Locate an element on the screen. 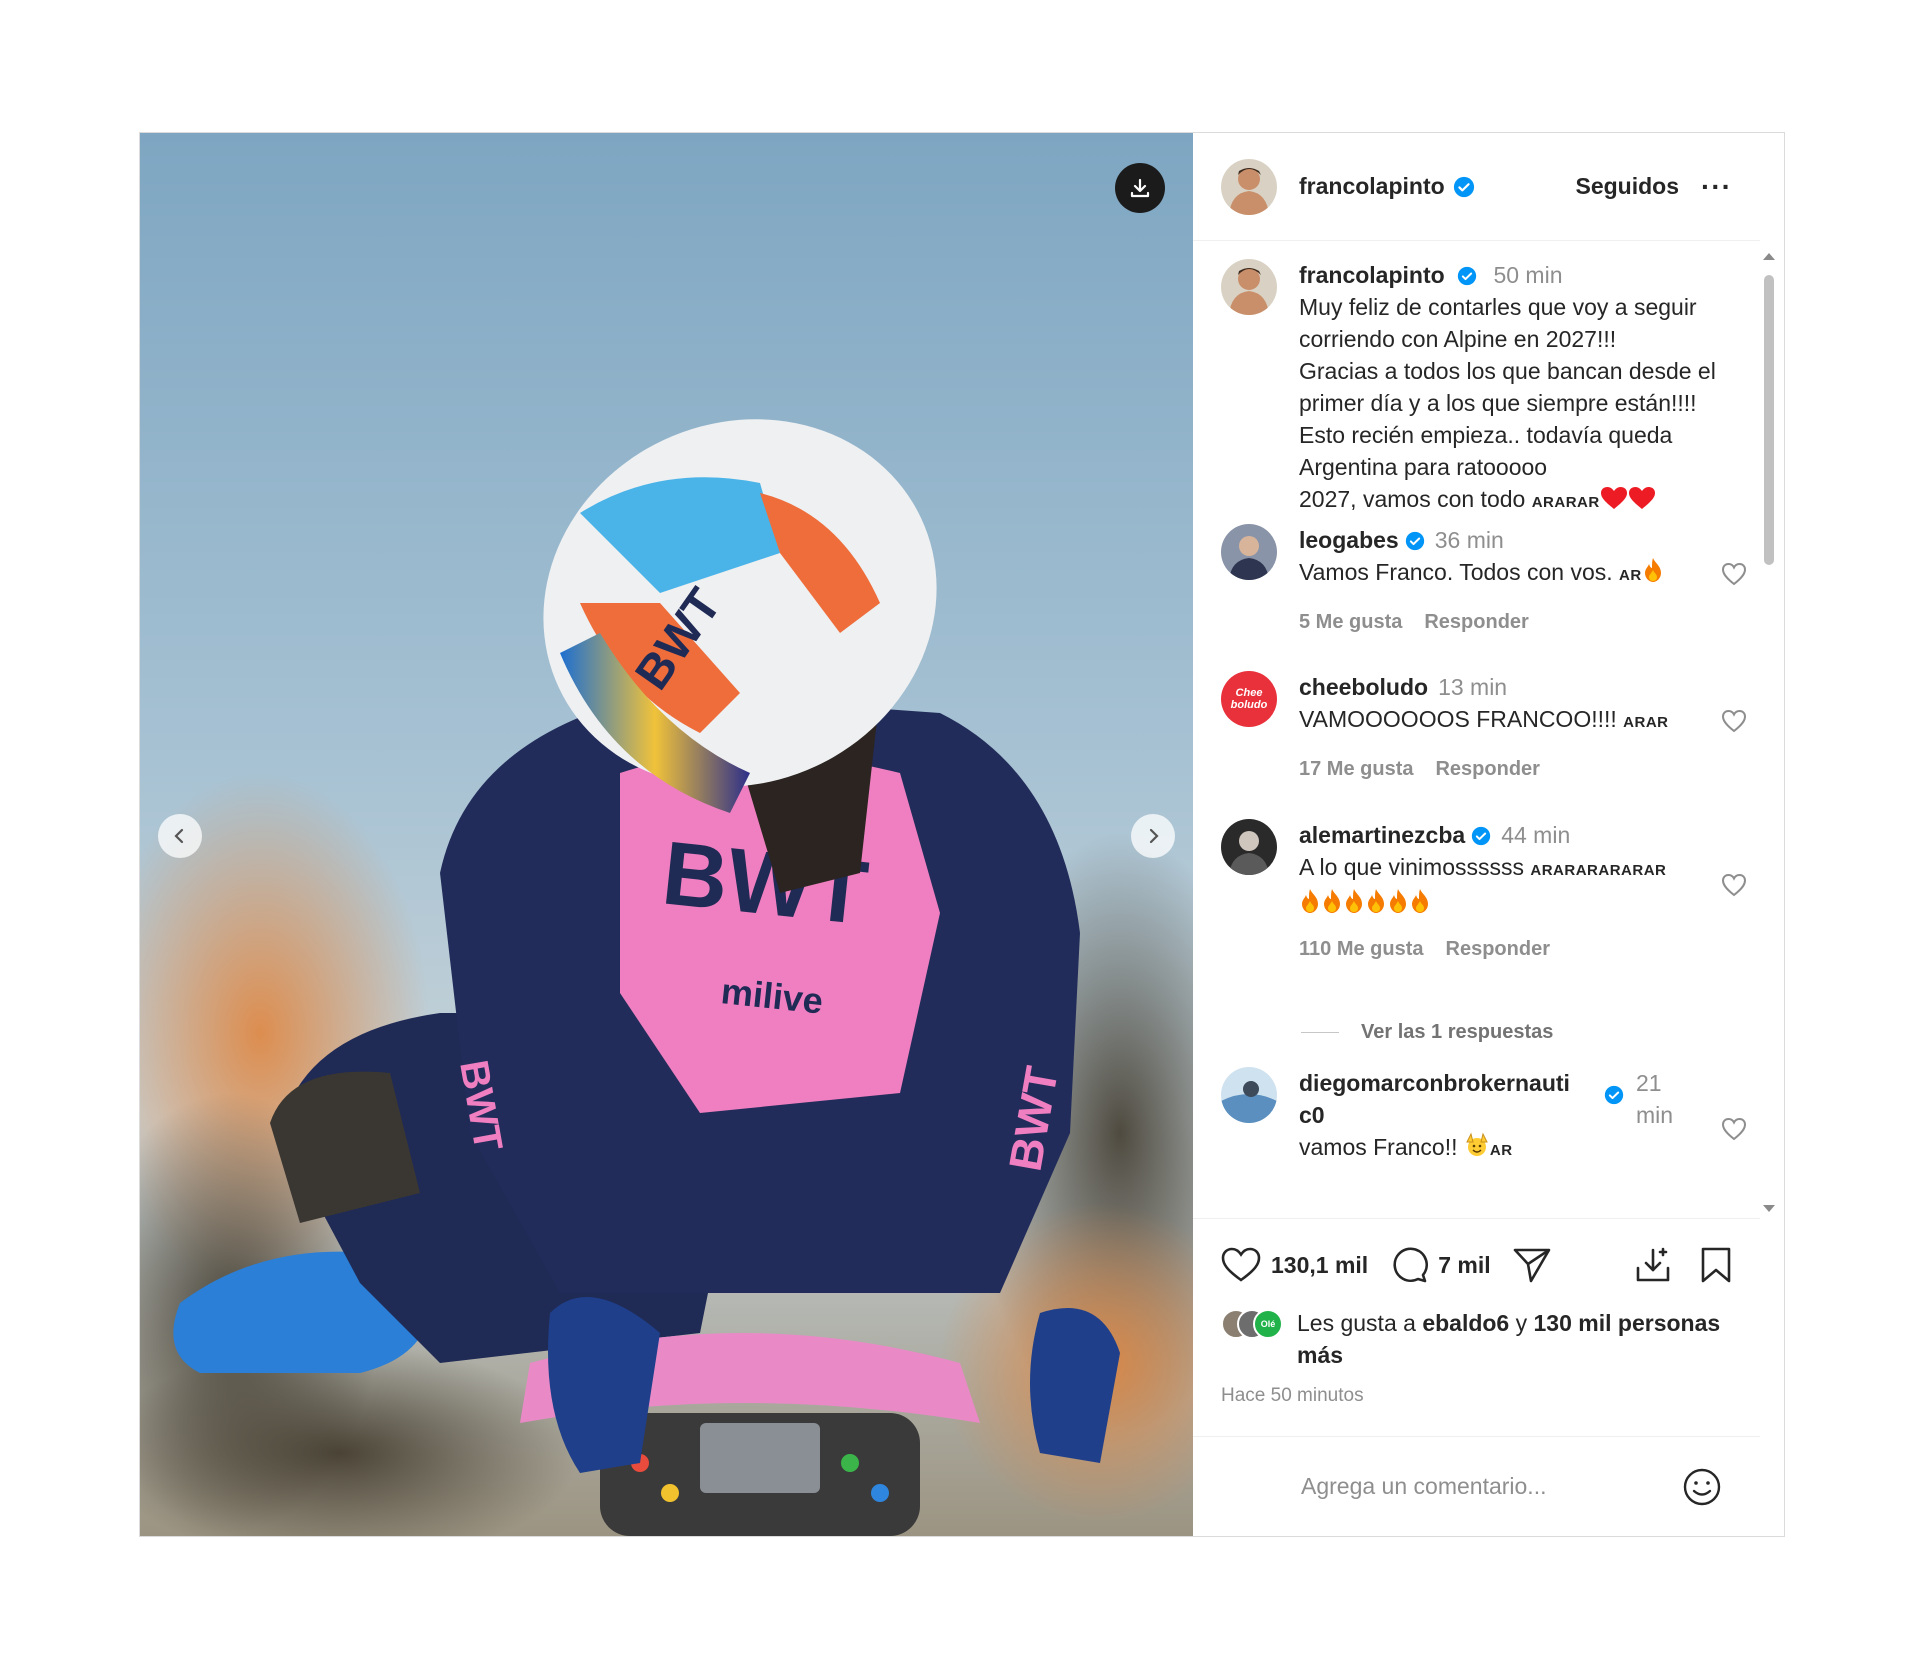  send-paper-plane-icon is located at coordinates (1531, 1265).